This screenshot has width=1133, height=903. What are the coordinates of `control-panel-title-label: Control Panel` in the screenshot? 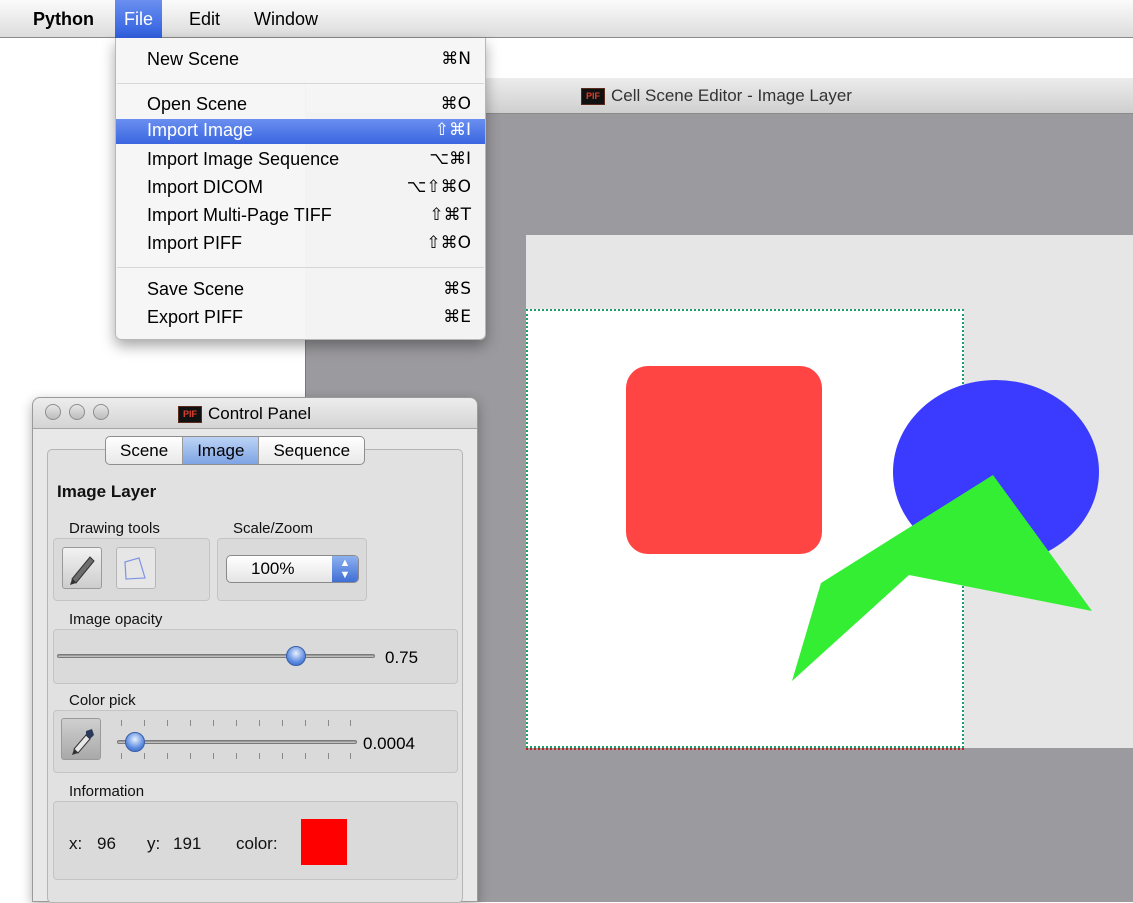 It's located at (260, 413).